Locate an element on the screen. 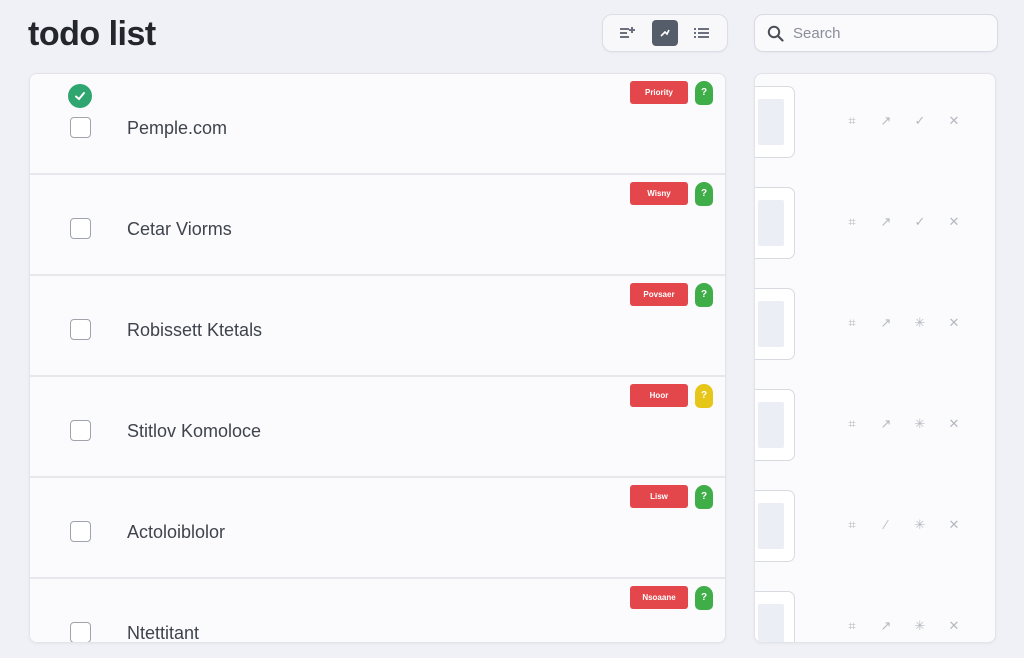  todo-label: Pemple.com is located at coordinates (177, 128).